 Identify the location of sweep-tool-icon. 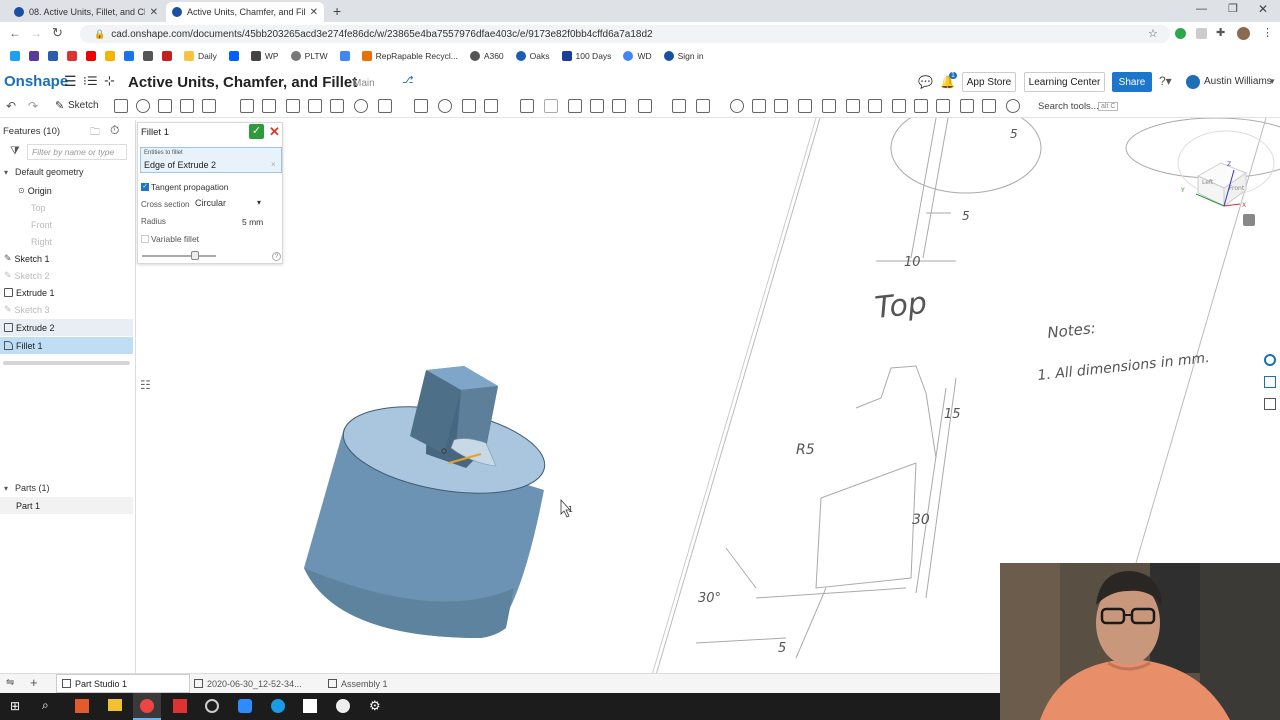
(165, 106).